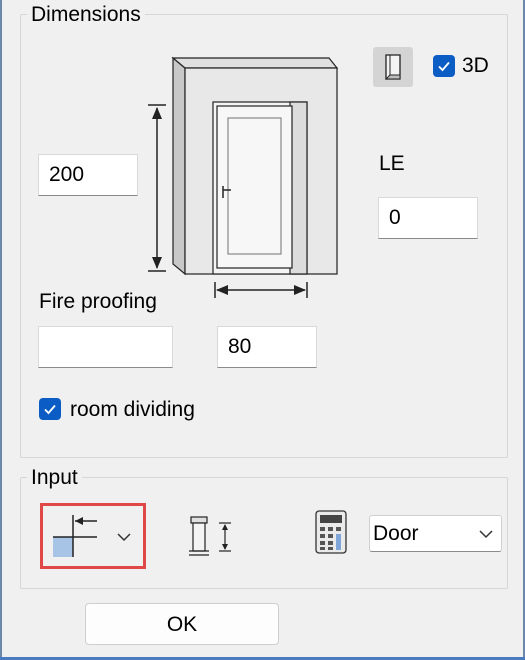 The image size is (525, 660). I want to click on placement-mode-dropdown, so click(93, 536).